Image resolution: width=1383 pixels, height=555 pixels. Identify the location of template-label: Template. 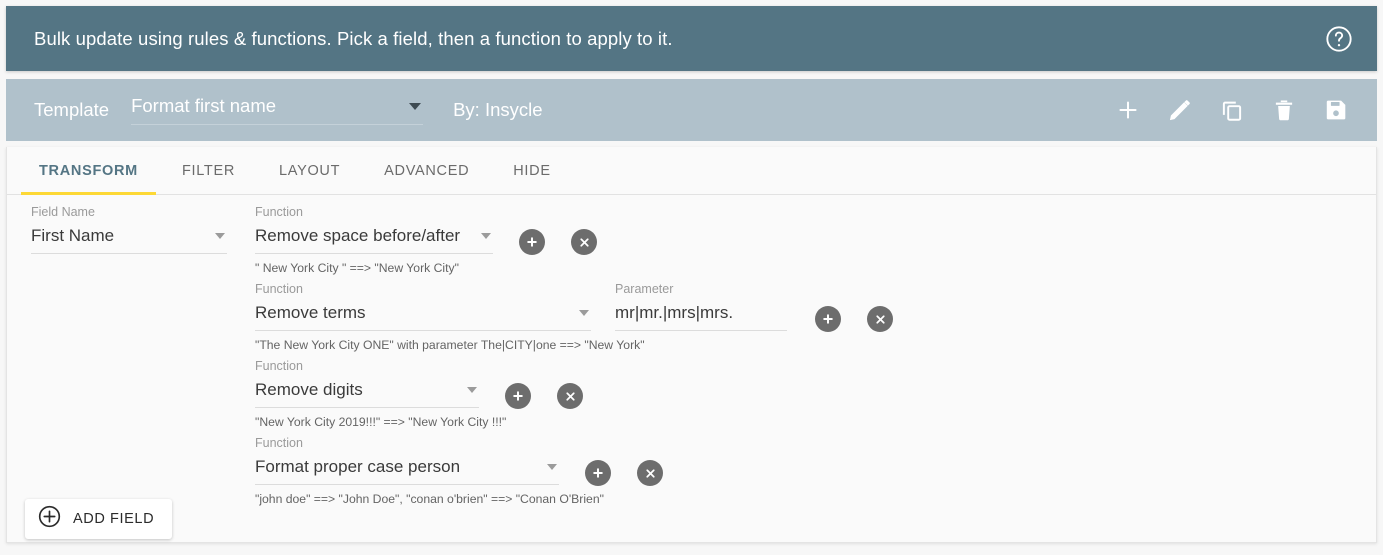
(72, 109).